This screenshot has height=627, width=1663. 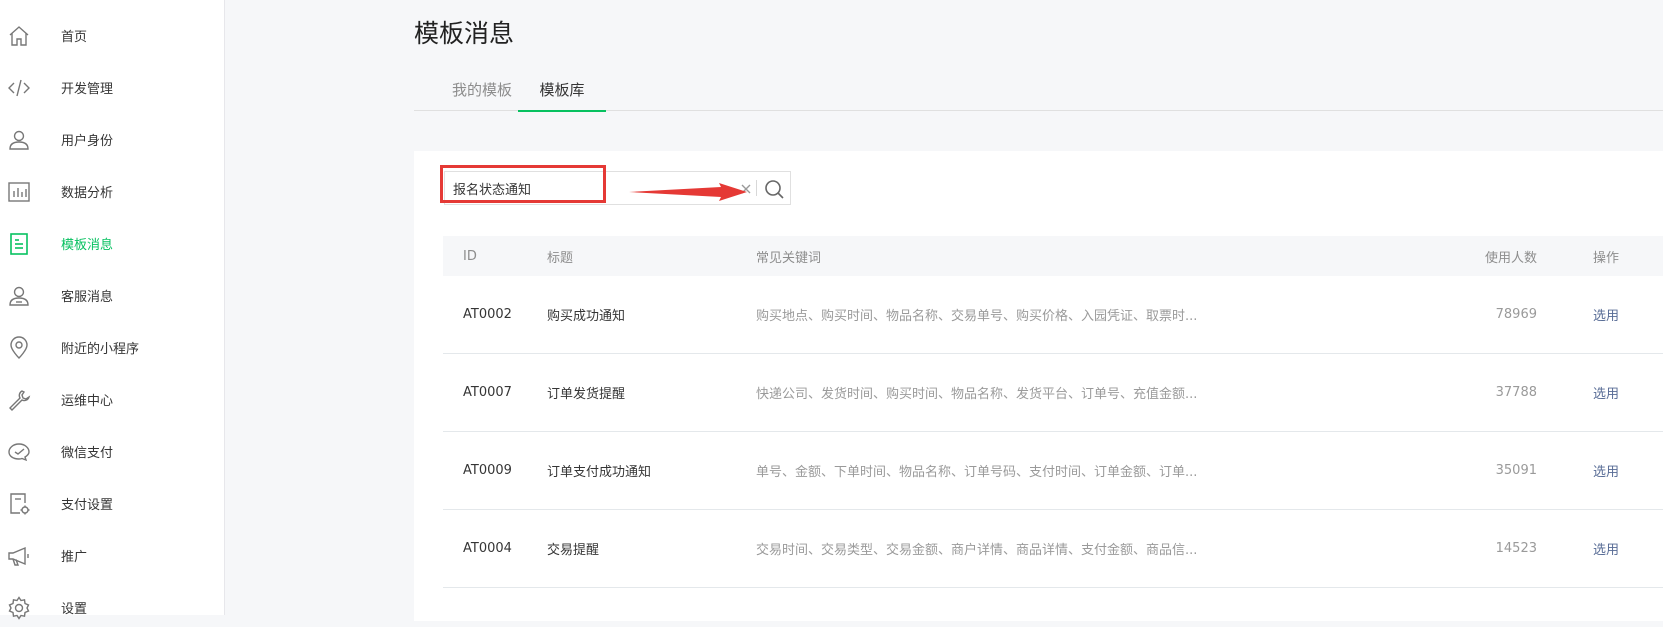 What do you see at coordinates (586, 394) in the screenshot?
I see `row-title: 订单发货提醒` at bounding box center [586, 394].